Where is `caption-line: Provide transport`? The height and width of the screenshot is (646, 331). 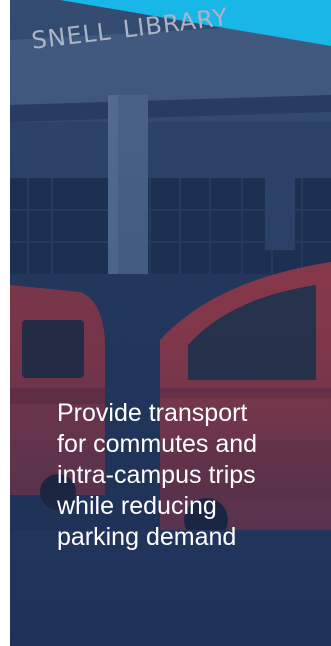
caption-line: Provide transport is located at coordinates (152, 413).